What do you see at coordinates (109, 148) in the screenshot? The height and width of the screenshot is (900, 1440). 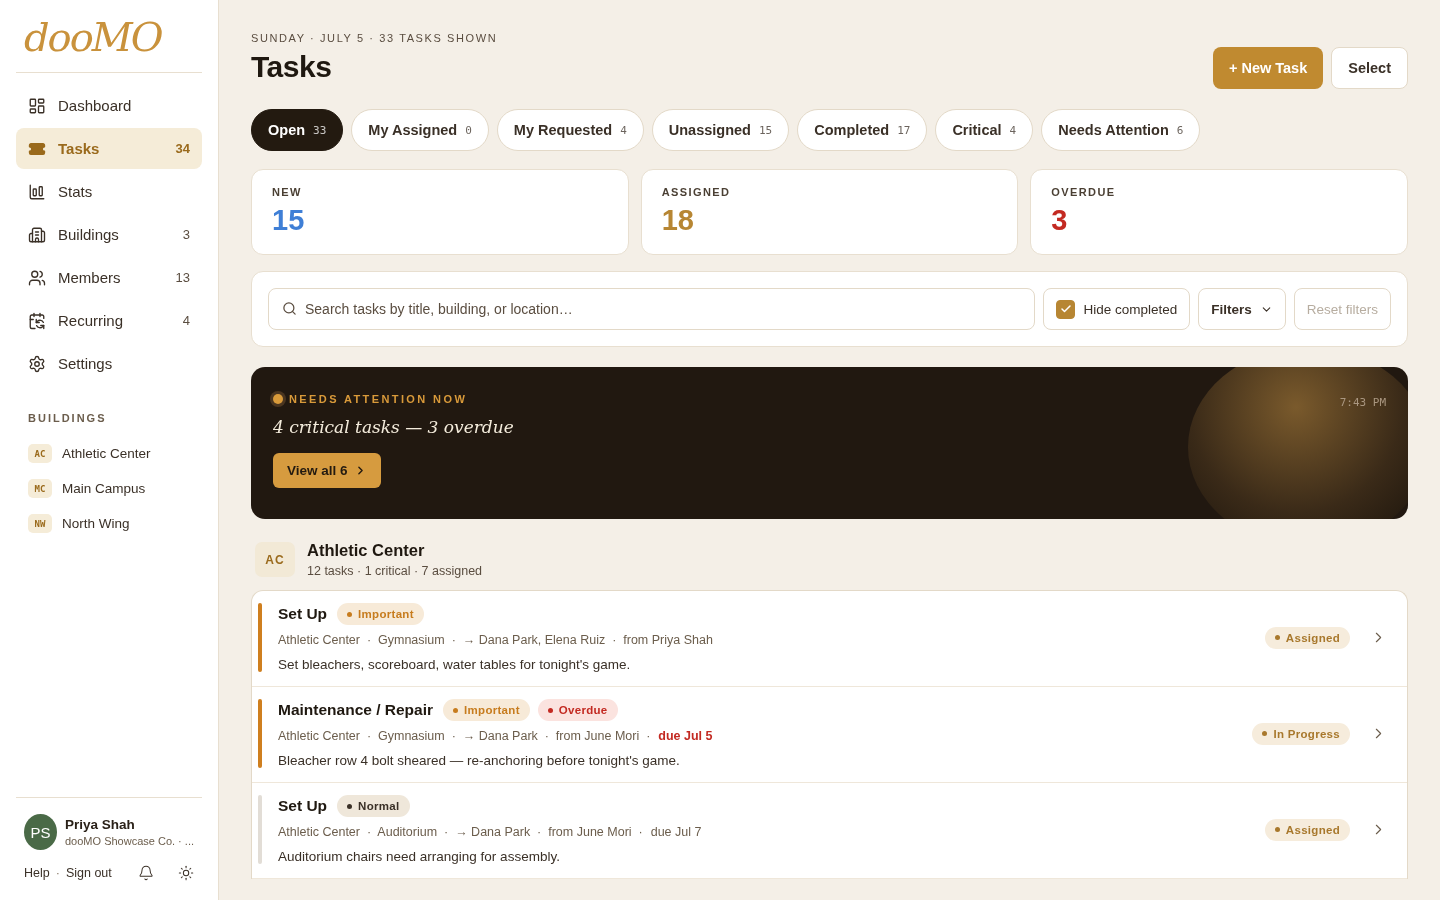 I see `nav-item: Tasks 34` at bounding box center [109, 148].